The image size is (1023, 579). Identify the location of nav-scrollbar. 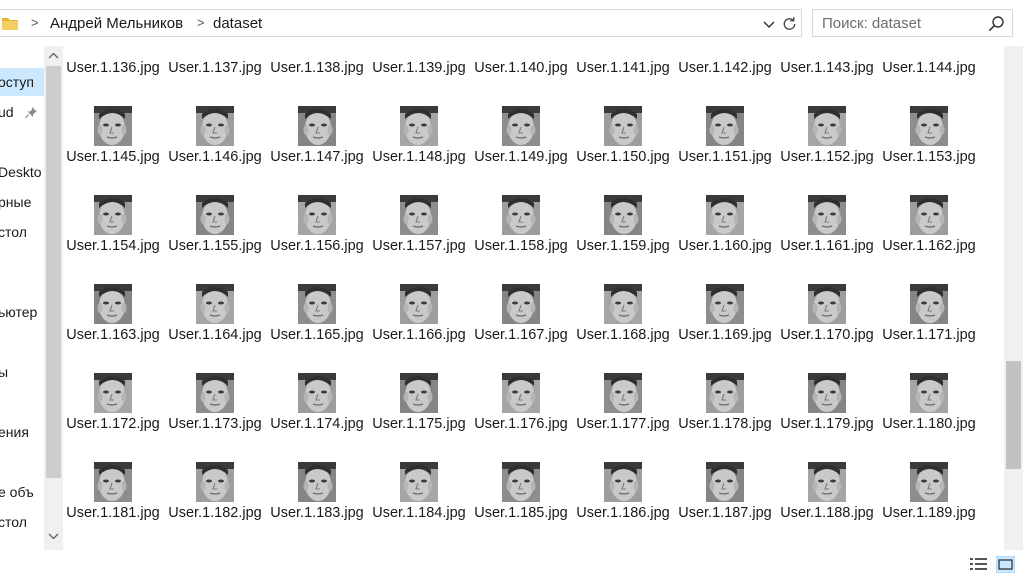
(53, 298).